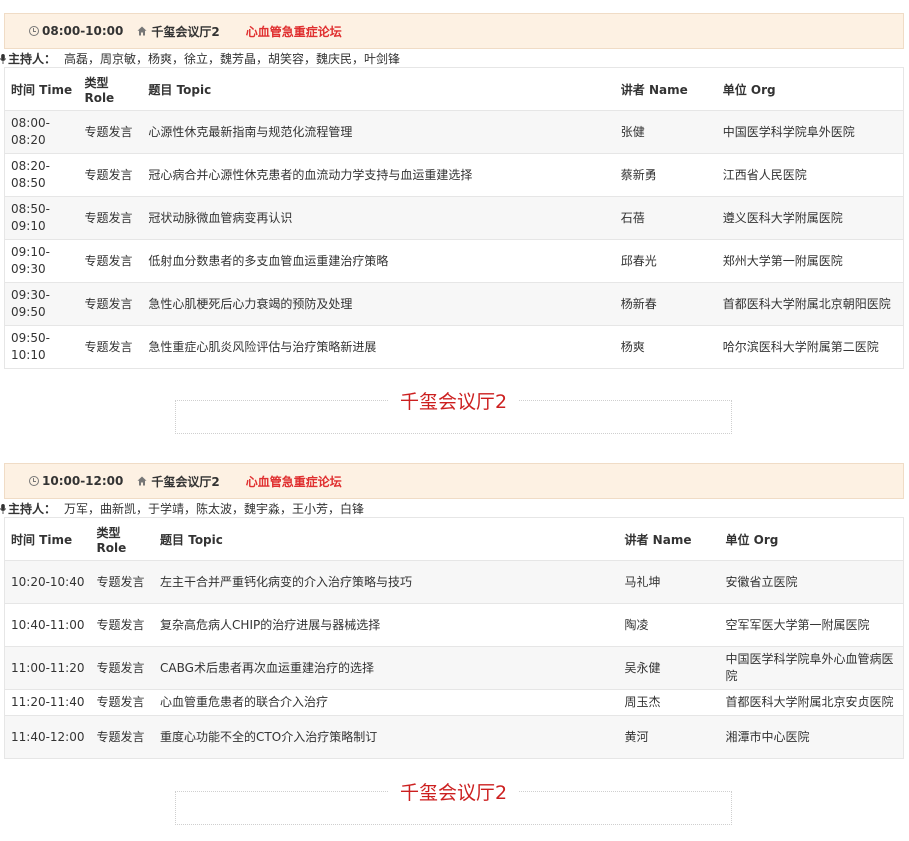 The height and width of the screenshot is (841, 909). Describe the element at coordinates (386, 539) in the screenshot. I see `header-topic: 题目 Topic` at that location.